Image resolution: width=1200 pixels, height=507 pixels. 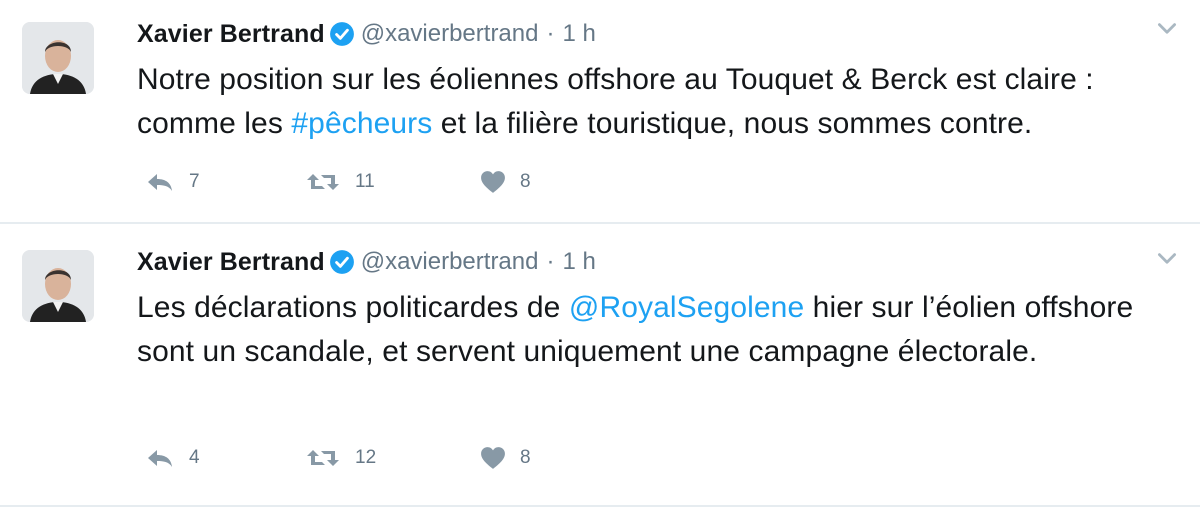 I want to click on retweet-button: 11, so click(x=392, y=182).